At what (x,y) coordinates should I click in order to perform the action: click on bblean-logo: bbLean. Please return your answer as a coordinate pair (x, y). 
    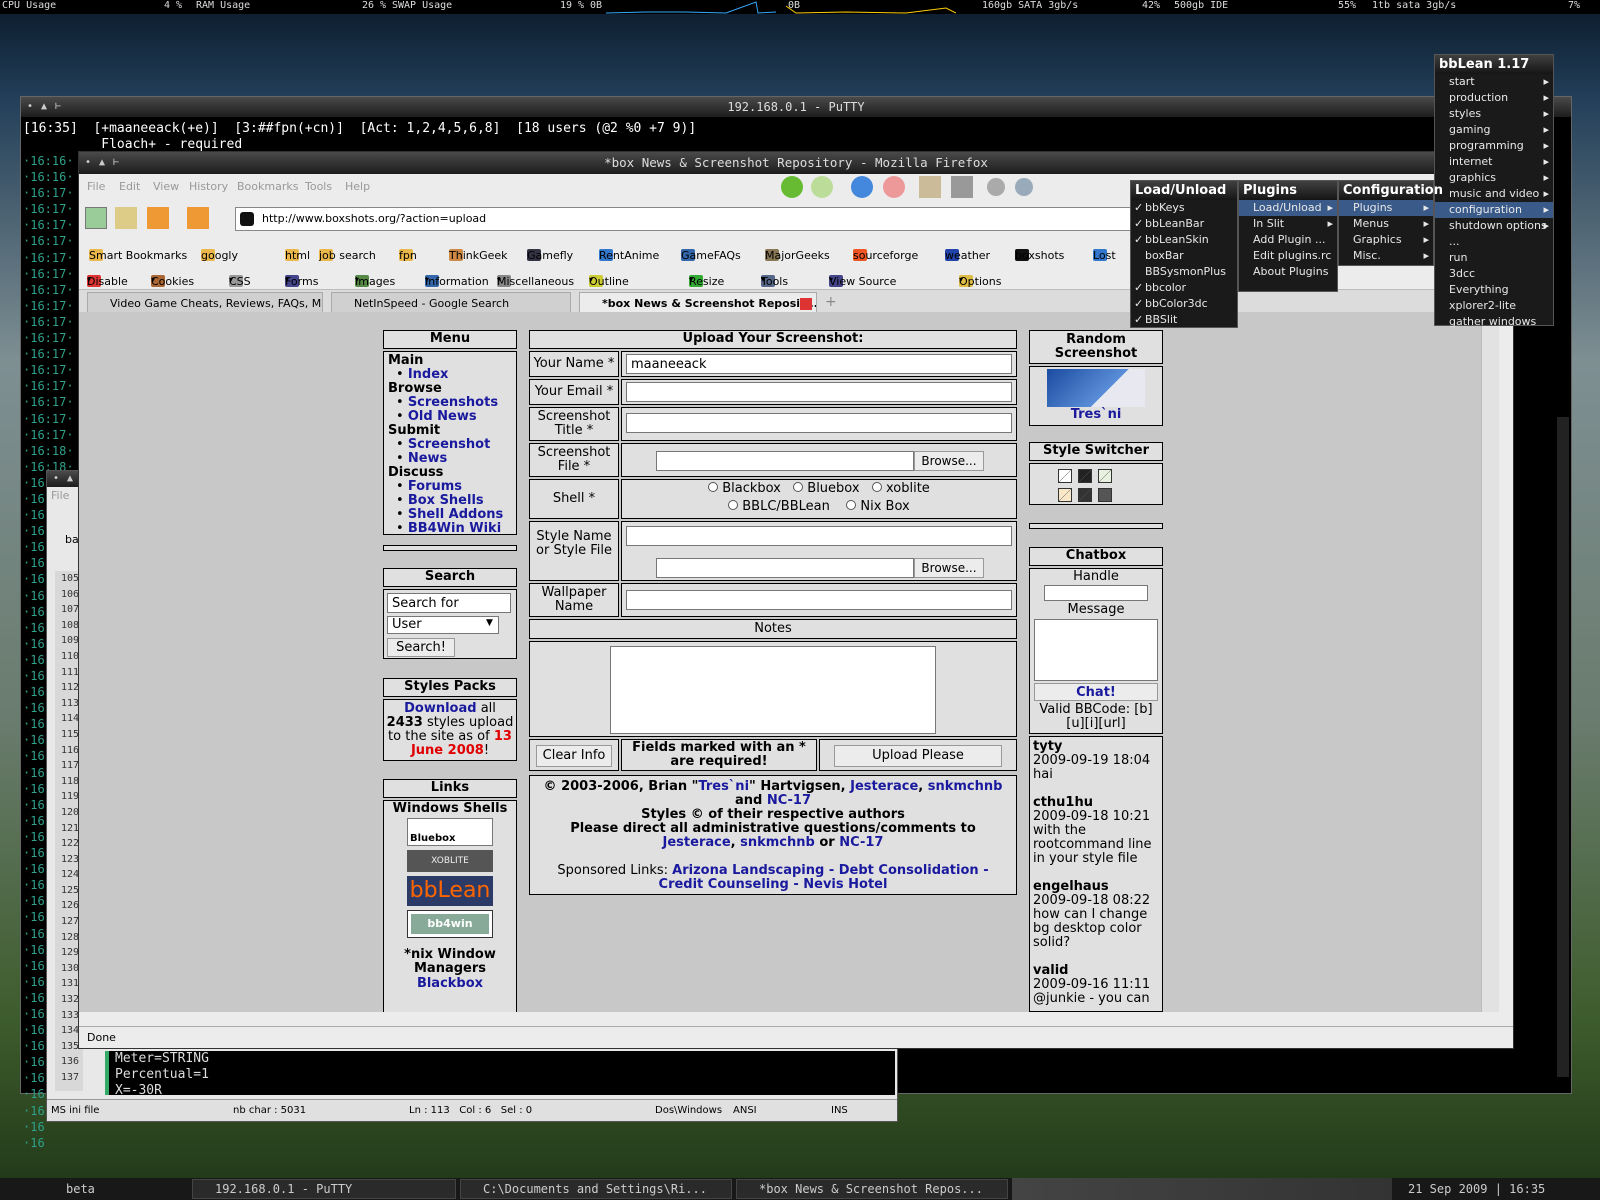
    Looking at the image, I should click on (450, 891).